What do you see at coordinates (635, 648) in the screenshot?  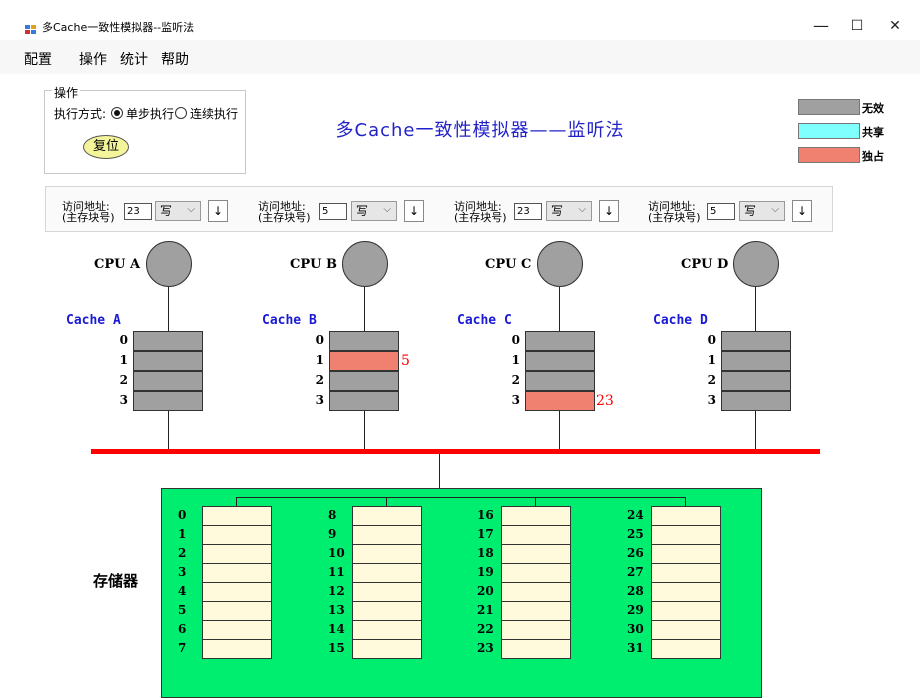 I see `memory-index: 31` at bounding box center [635, 648].